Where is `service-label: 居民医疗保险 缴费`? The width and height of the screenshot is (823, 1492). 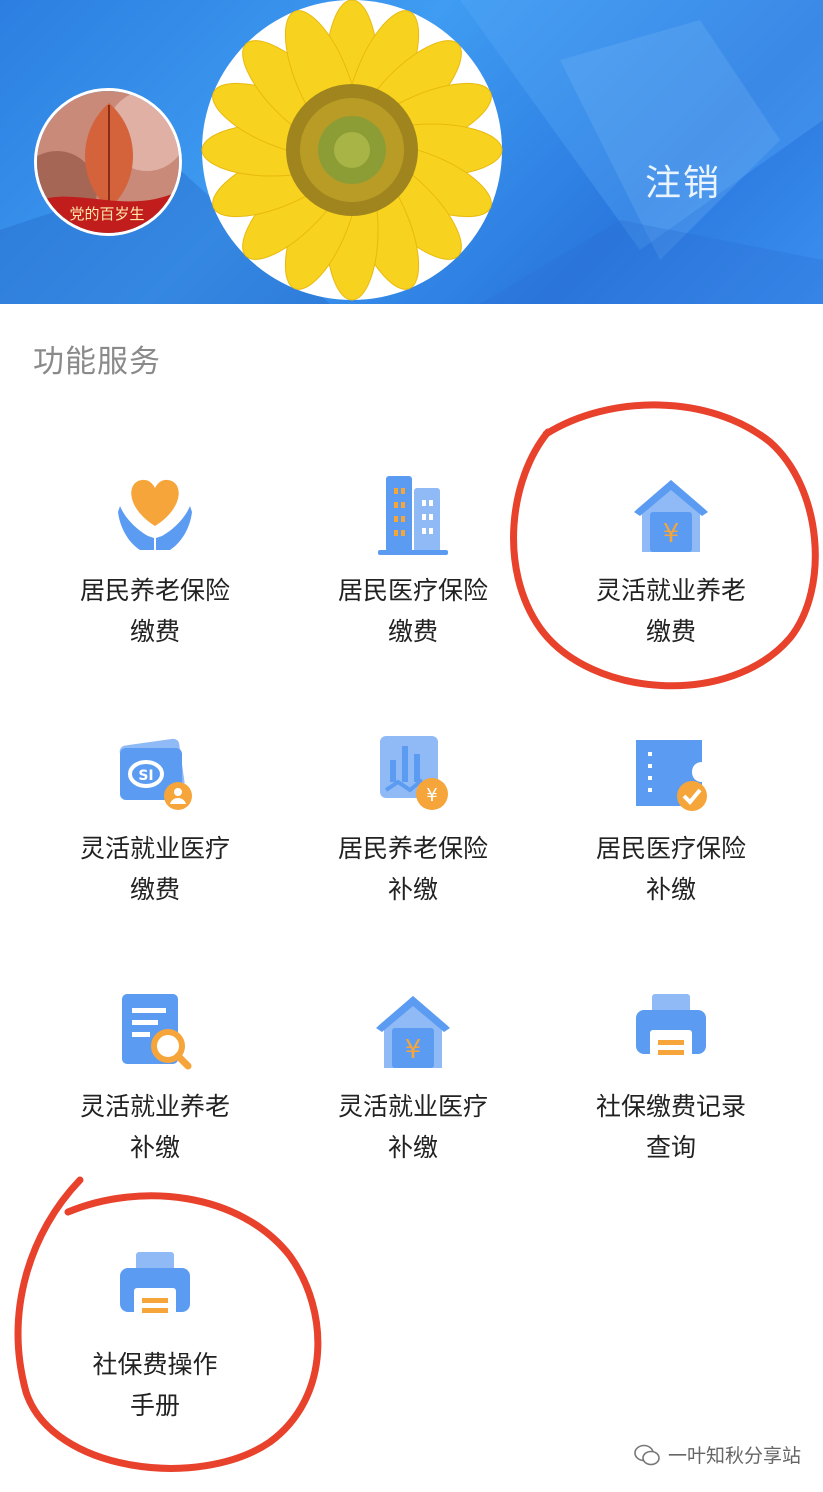 service-label: 居民医疗保险 缴费 is located at coordinates (412, 611).